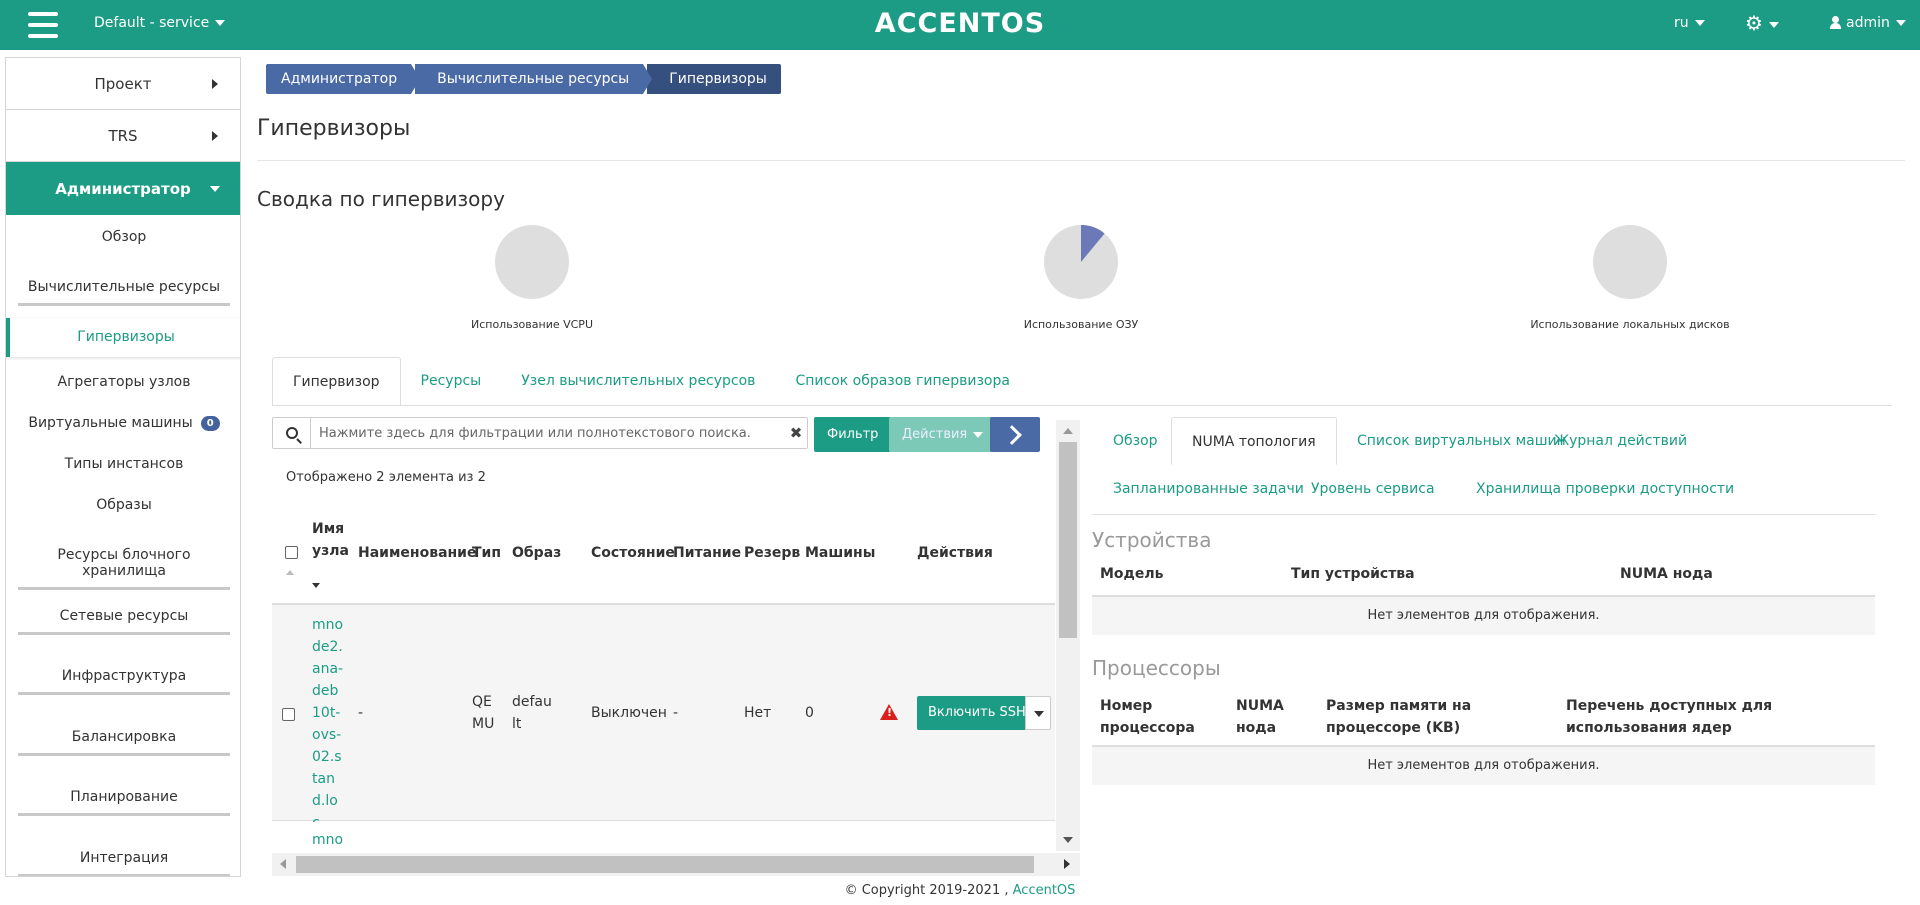 The image size is (1920, 905). What do you see at coordinates (1605, 489) in the screenshot?
I see `tab-availability-storages: Хранилища проверки доступности` at bounding box center [1605, 489].